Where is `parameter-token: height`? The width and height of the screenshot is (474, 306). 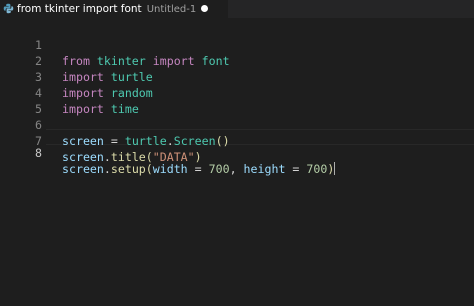 parameter-token: height is located at coordinates (264, 169).